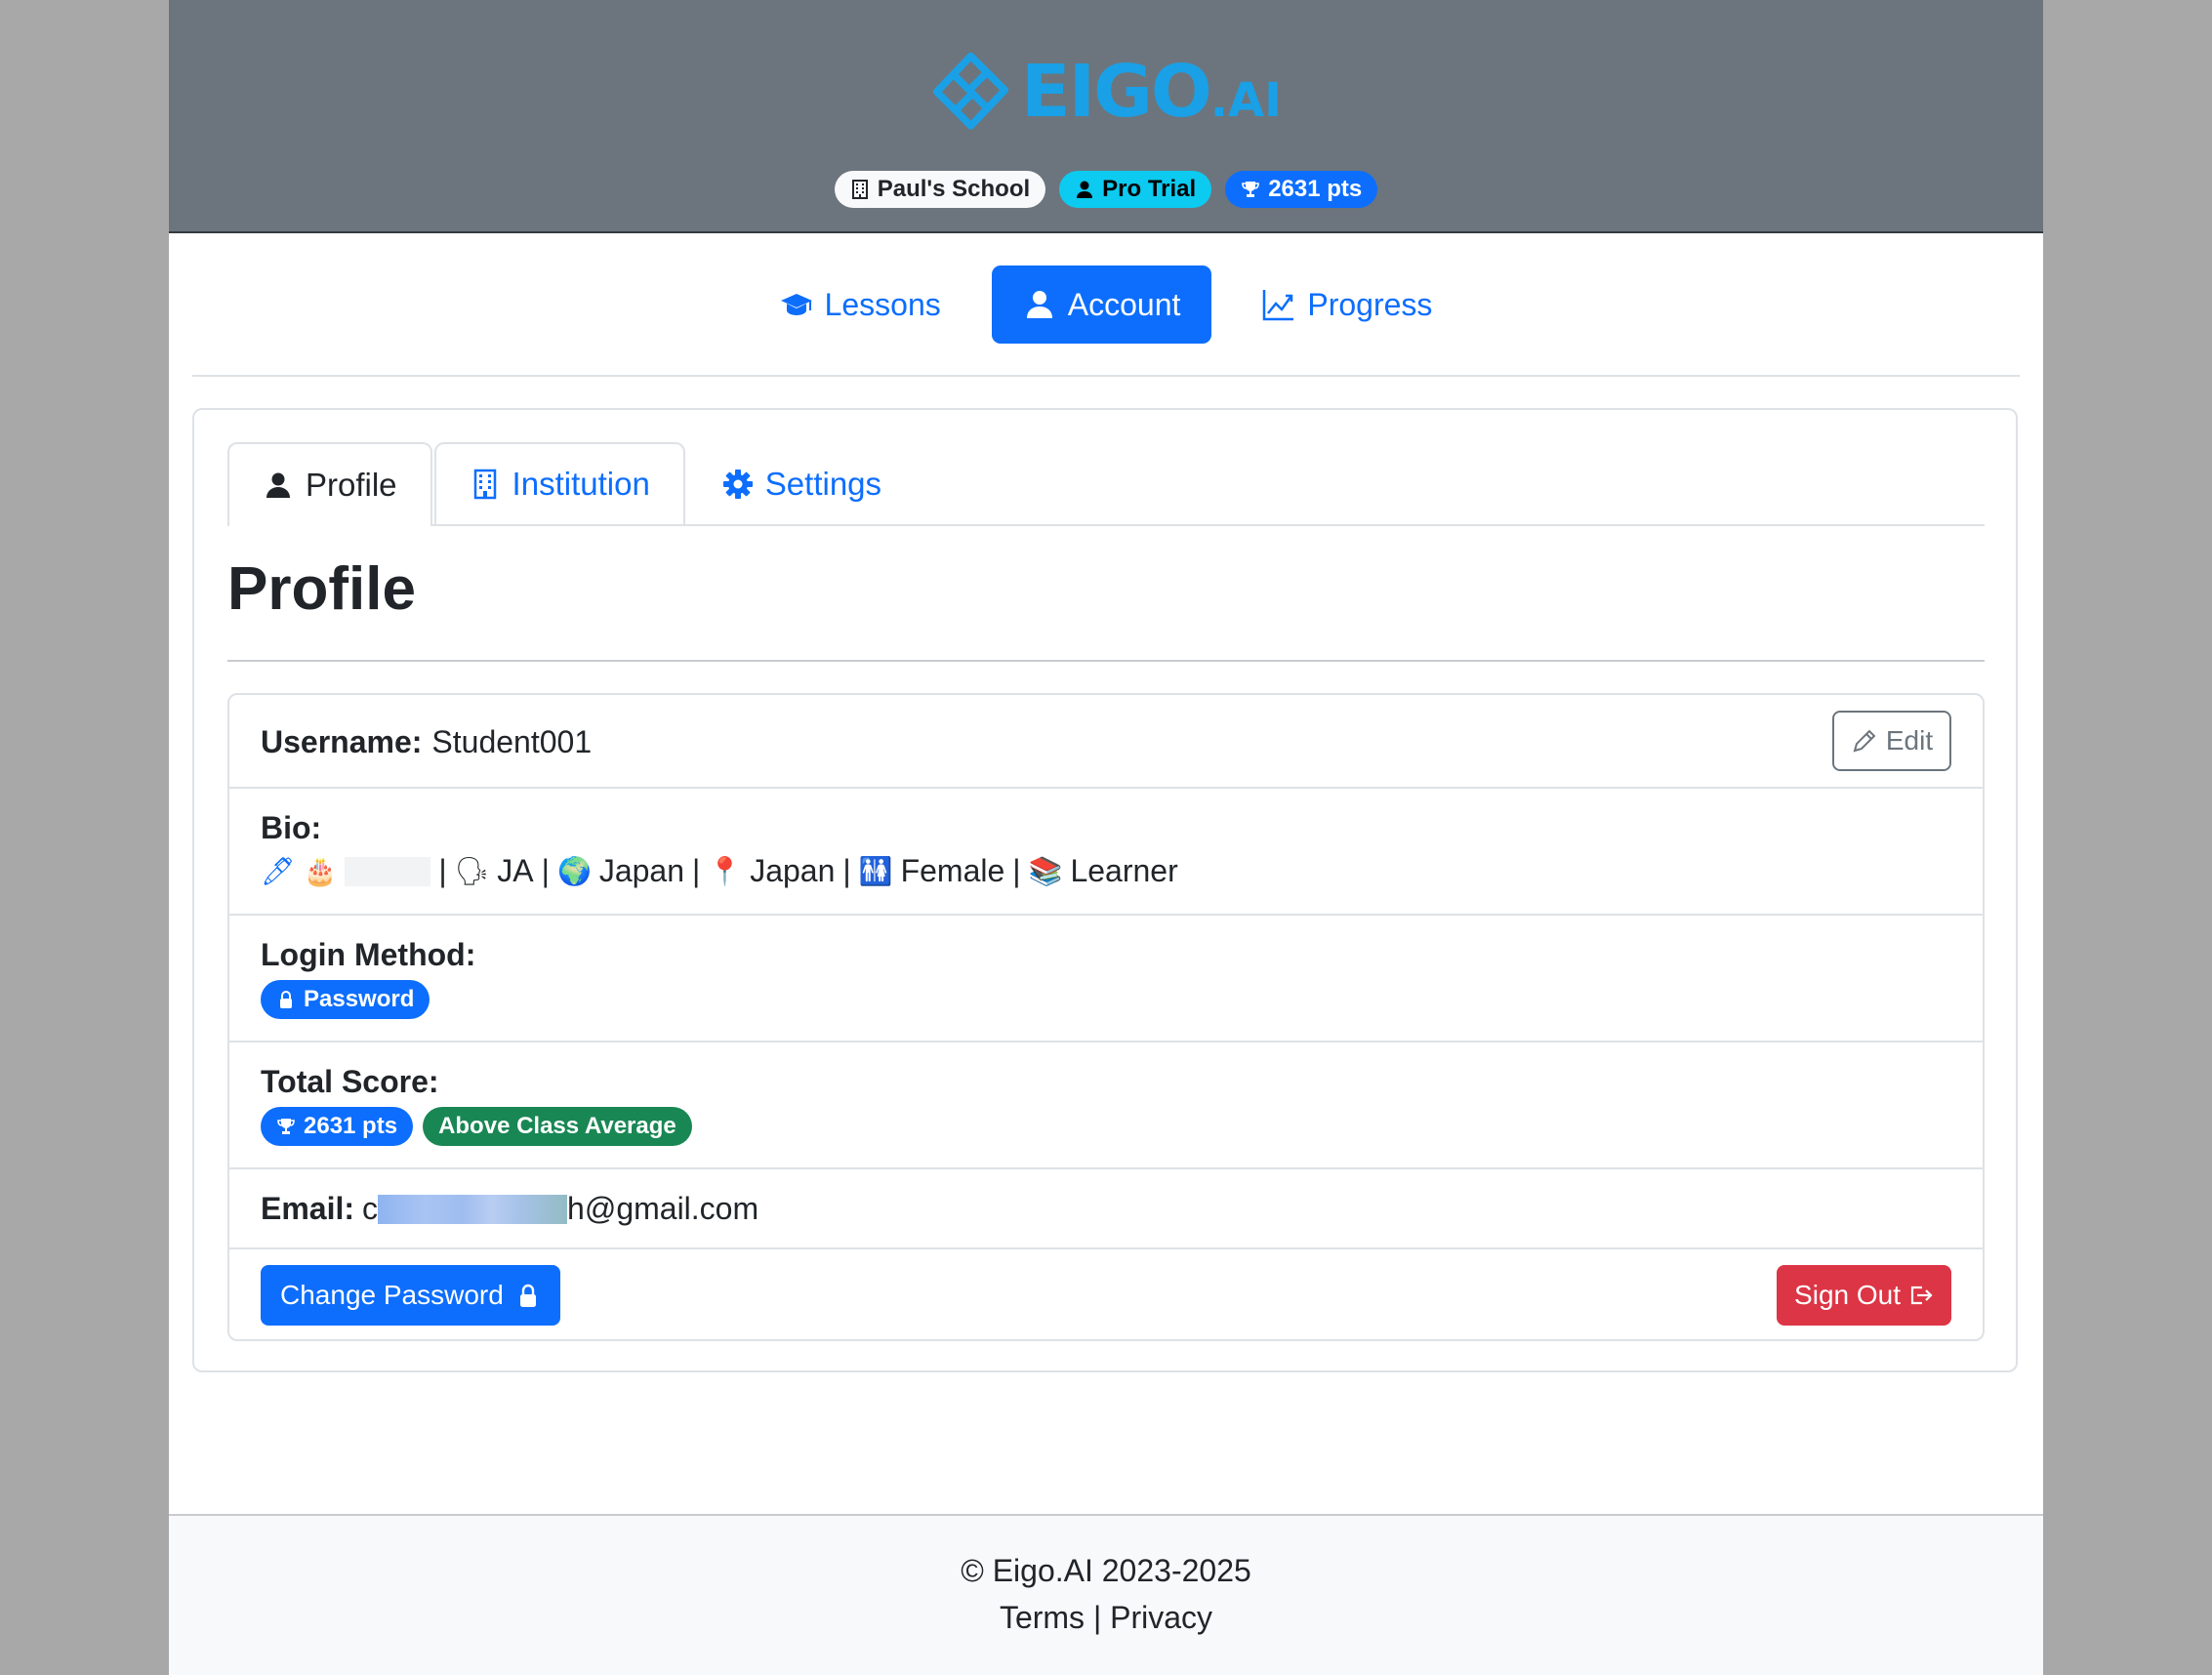  I want to click on tab-settings-label: Settings, so click(823, 484).